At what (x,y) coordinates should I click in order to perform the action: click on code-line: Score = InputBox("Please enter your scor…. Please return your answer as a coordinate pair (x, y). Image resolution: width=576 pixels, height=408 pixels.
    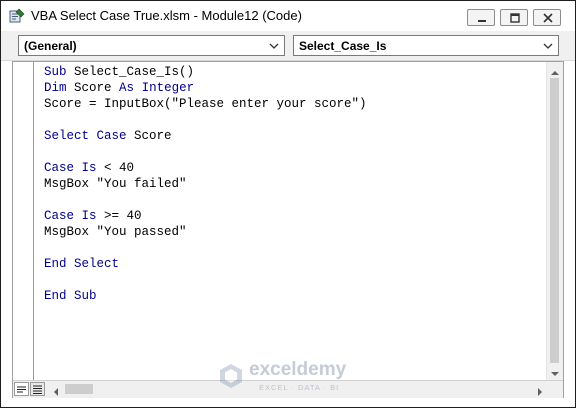
    Looking at the image, I should click on (294, 104).